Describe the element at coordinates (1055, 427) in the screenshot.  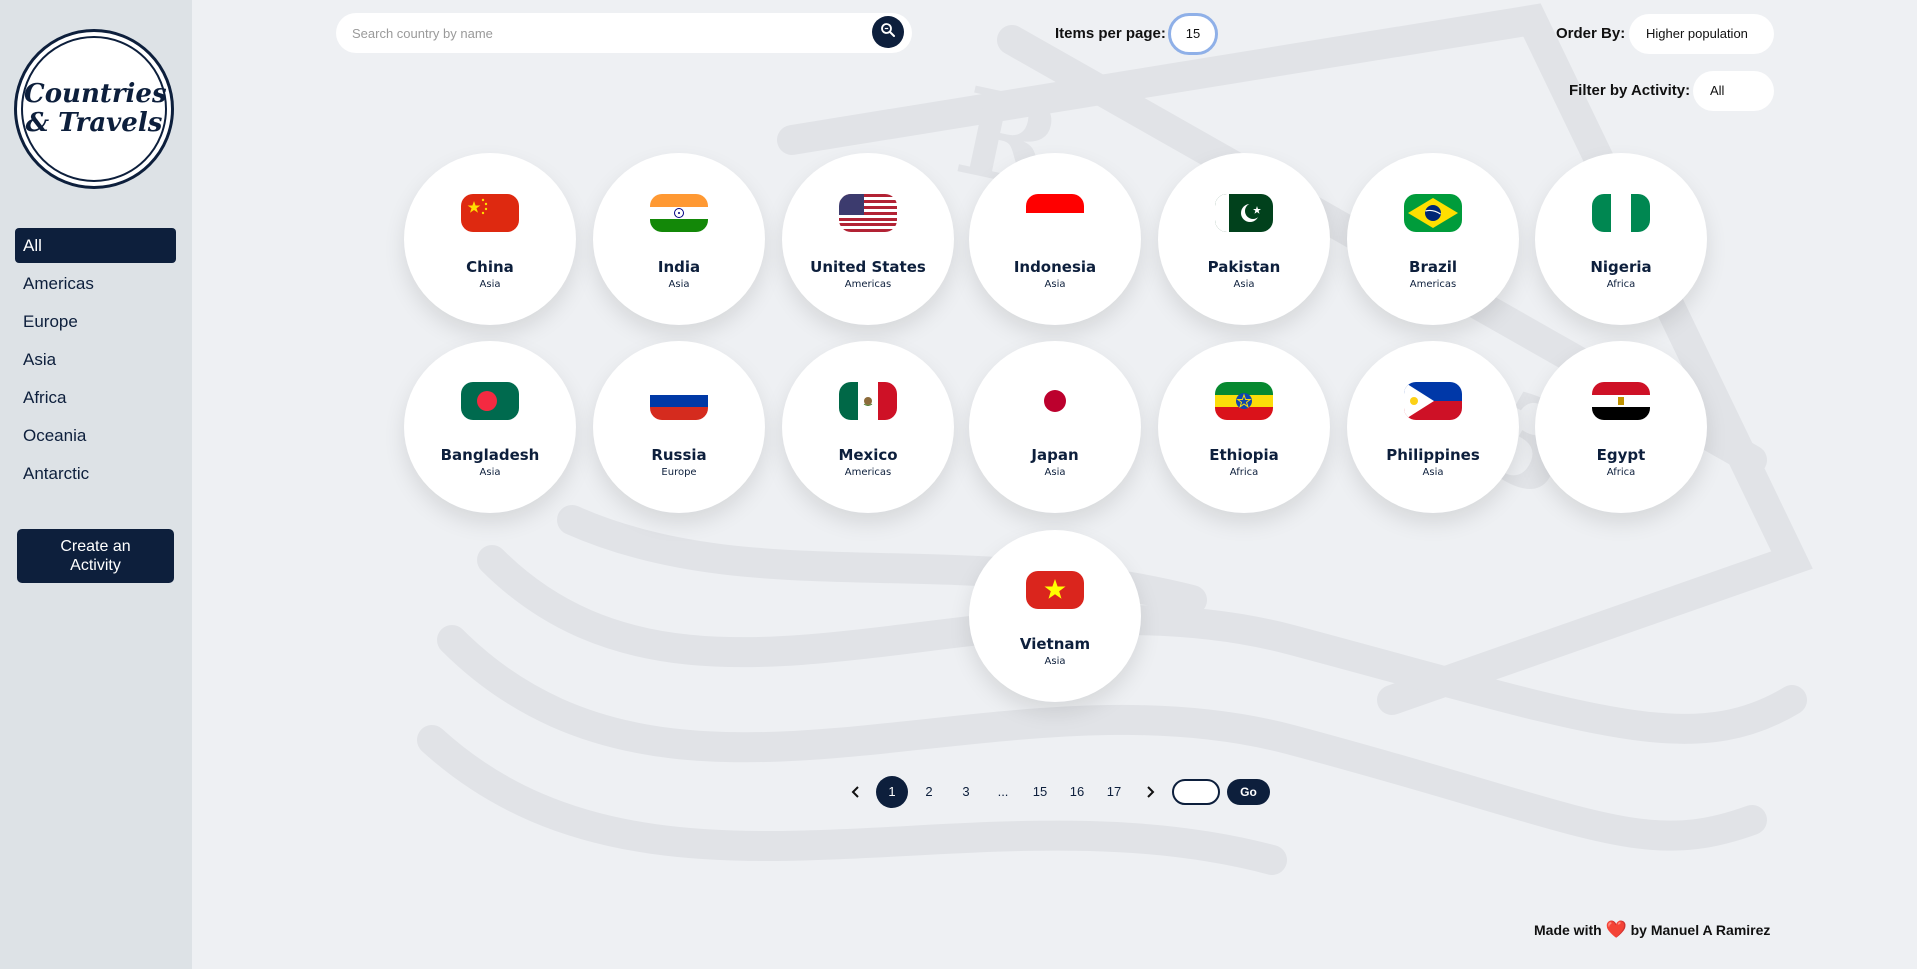
I see `country-card-japan: Japan Asia` at that location.